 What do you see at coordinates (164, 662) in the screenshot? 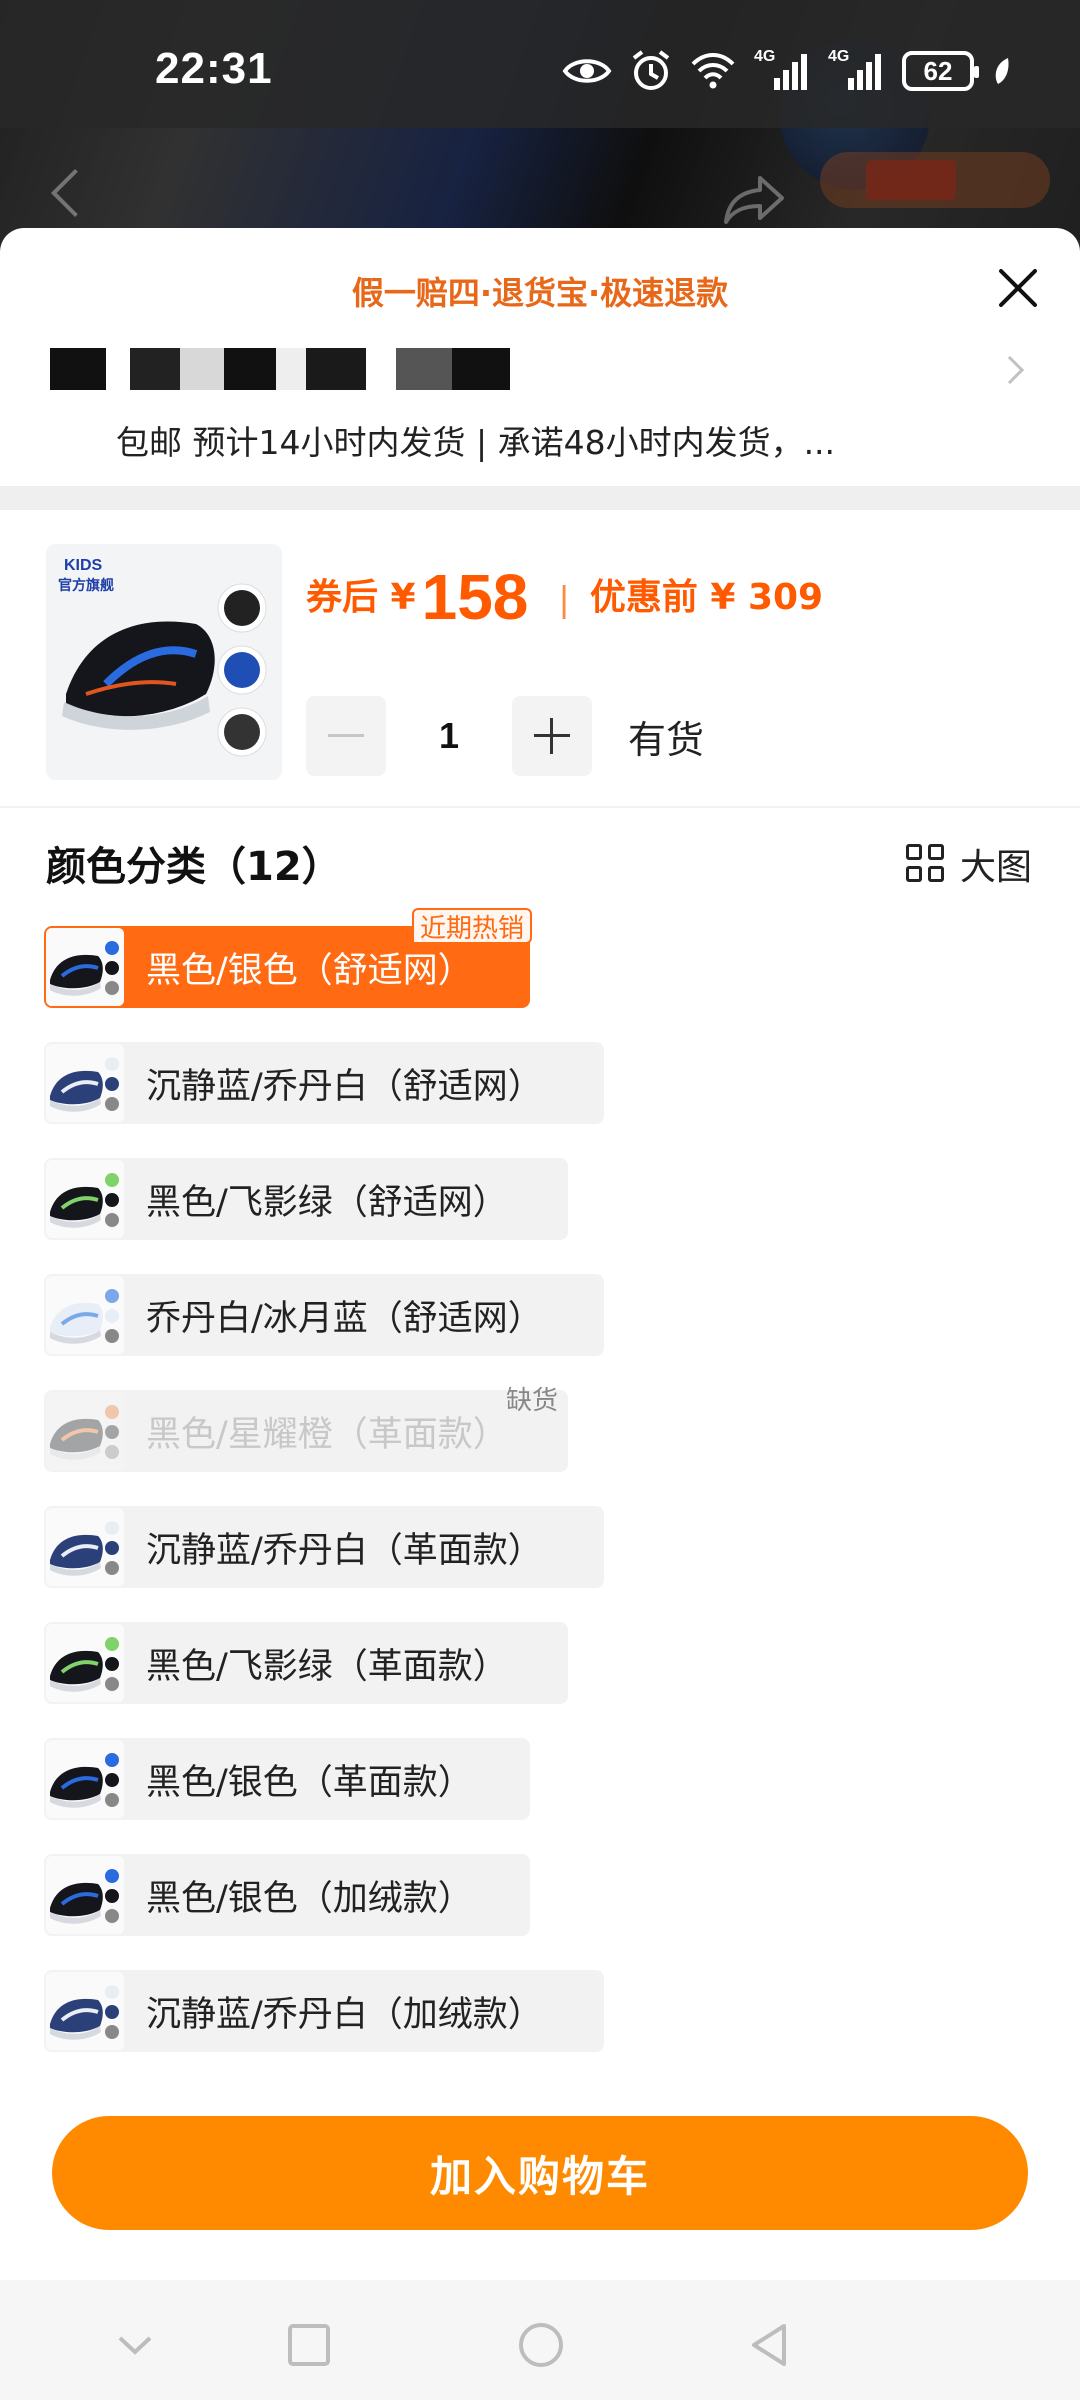
I see `product-thumbnail: KIDS 官方旗舰` at bounding box center [164, 662].